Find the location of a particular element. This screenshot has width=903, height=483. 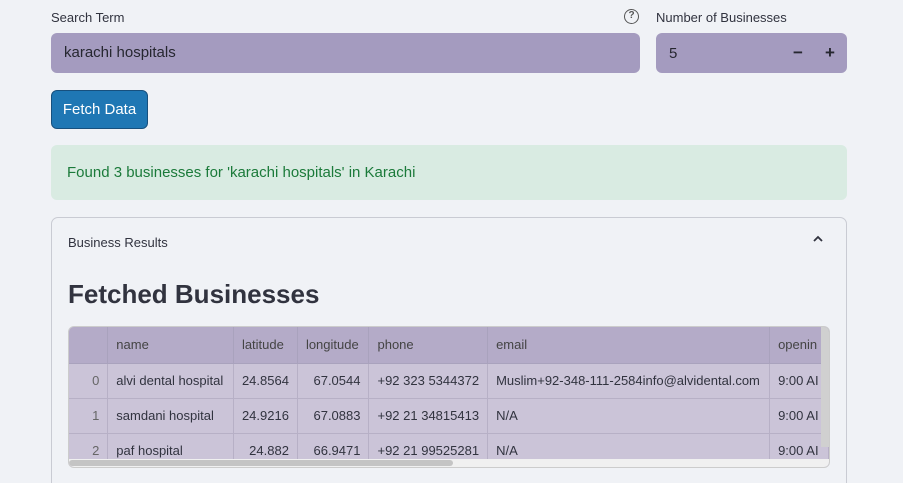

help-icon: ? is located at coordinates (631, 16).